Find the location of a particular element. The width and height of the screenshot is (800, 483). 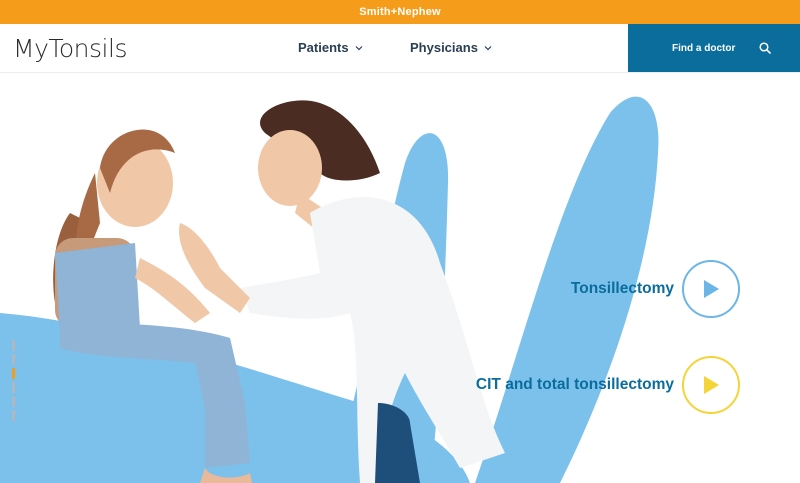

brand-logo: Smith+Nephew is located at coordinates (400, 12).